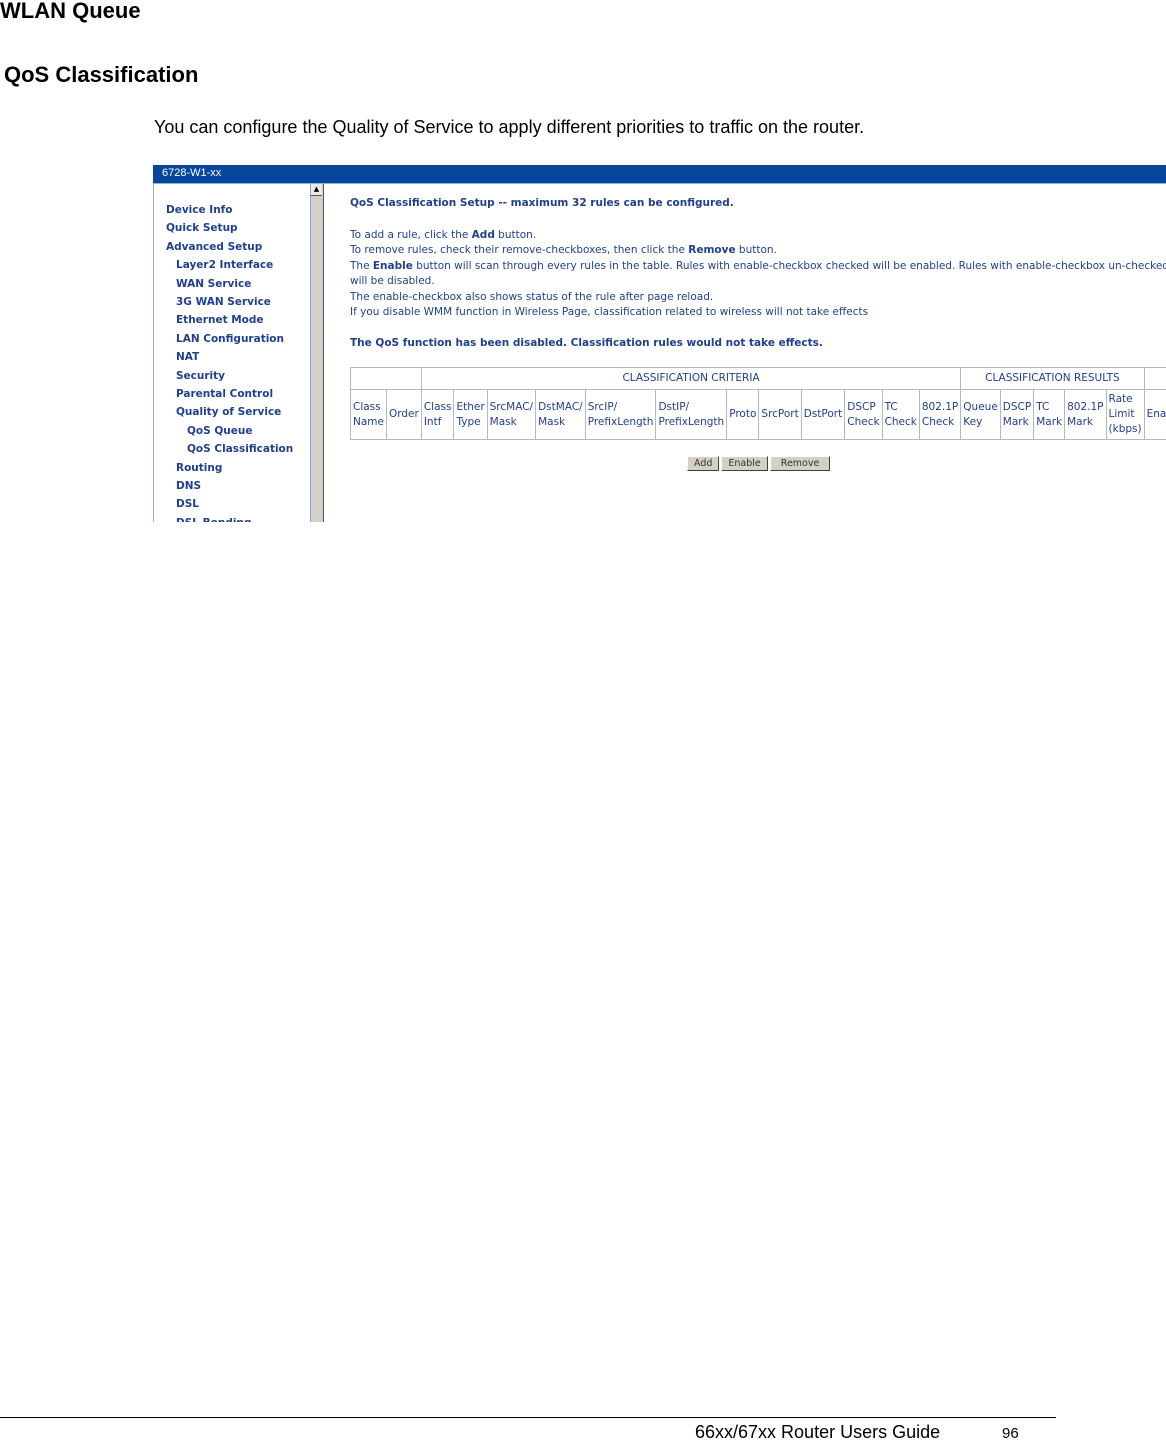 This screenshot has height=1443, width=1166. What do you see at coordinates (691, 415) in the screenshot?
I see `column-header: DstIP/PrefixLength` at bounding box center [691, 415].